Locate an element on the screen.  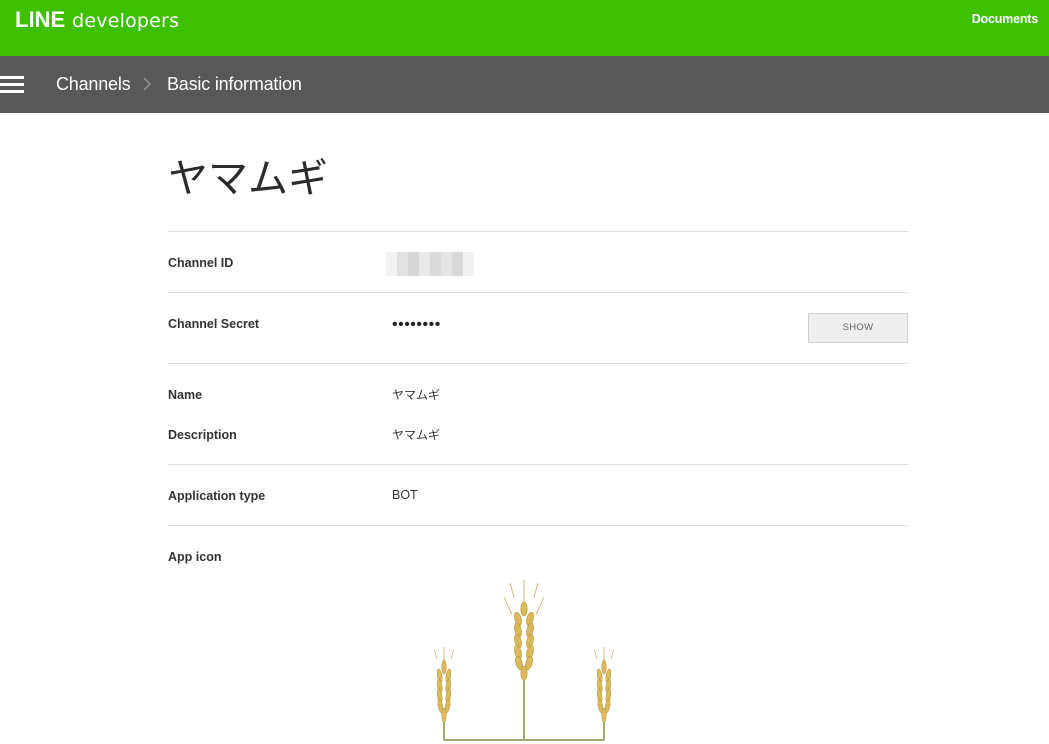
description-label: Description is located at coordinates (202, 435).